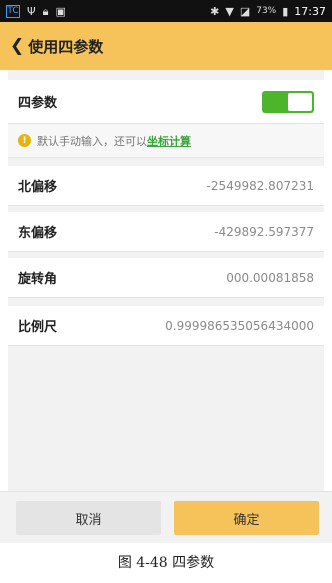 This screenshot has height=583, width=332. What do you see at coordinates (24, 140) in the screenshot?
I see `info-icon: !` at bounding box center [24, 140].